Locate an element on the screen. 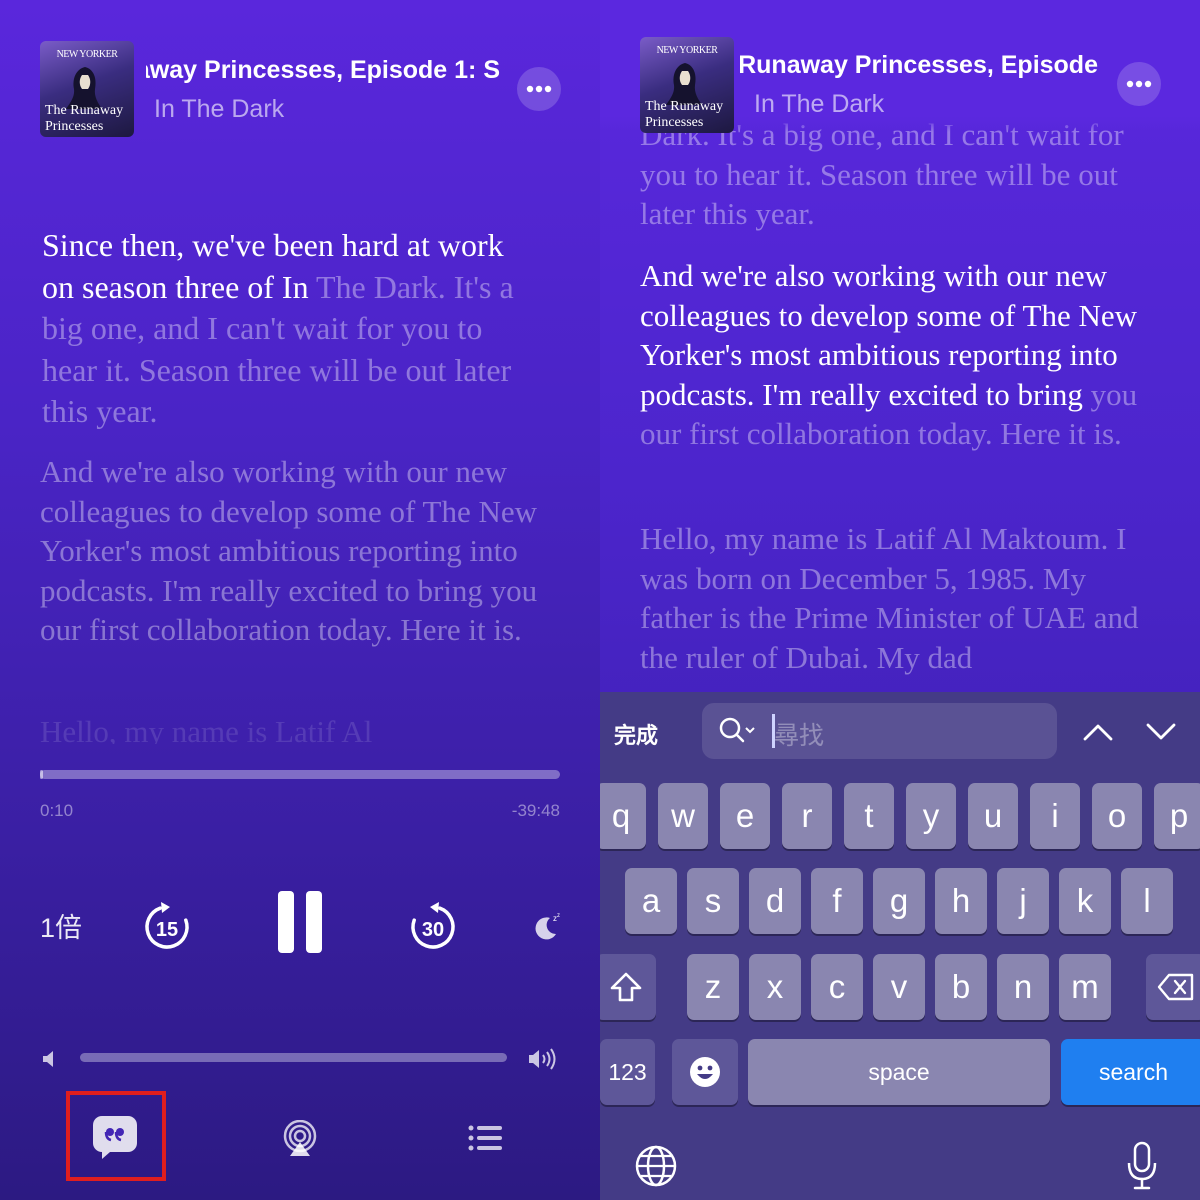 The width and height of the screenshot is (1200, 1200). emoji-smiley-icon is located at coordinates (705, 1072).